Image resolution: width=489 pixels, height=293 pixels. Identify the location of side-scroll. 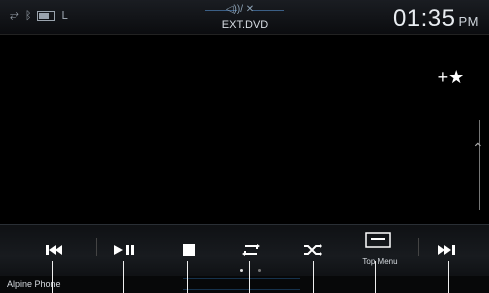
(479, 165).